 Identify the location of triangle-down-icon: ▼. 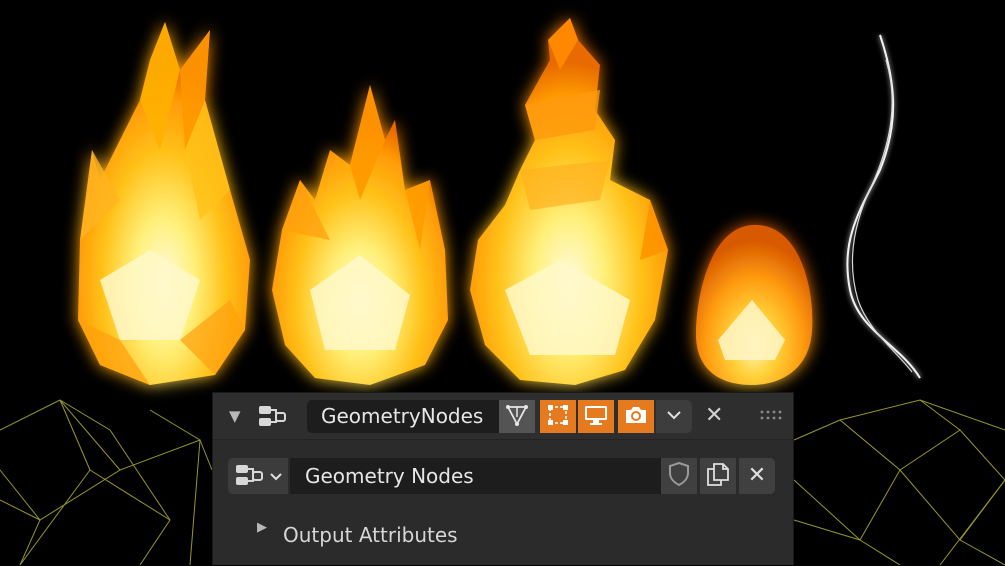
(235, 416).